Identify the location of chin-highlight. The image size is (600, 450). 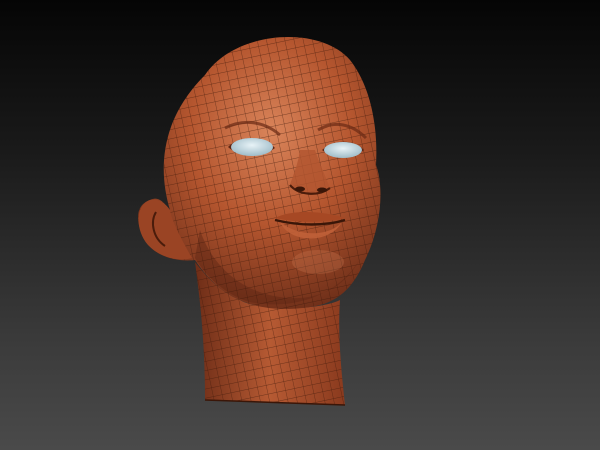
(318, 262).